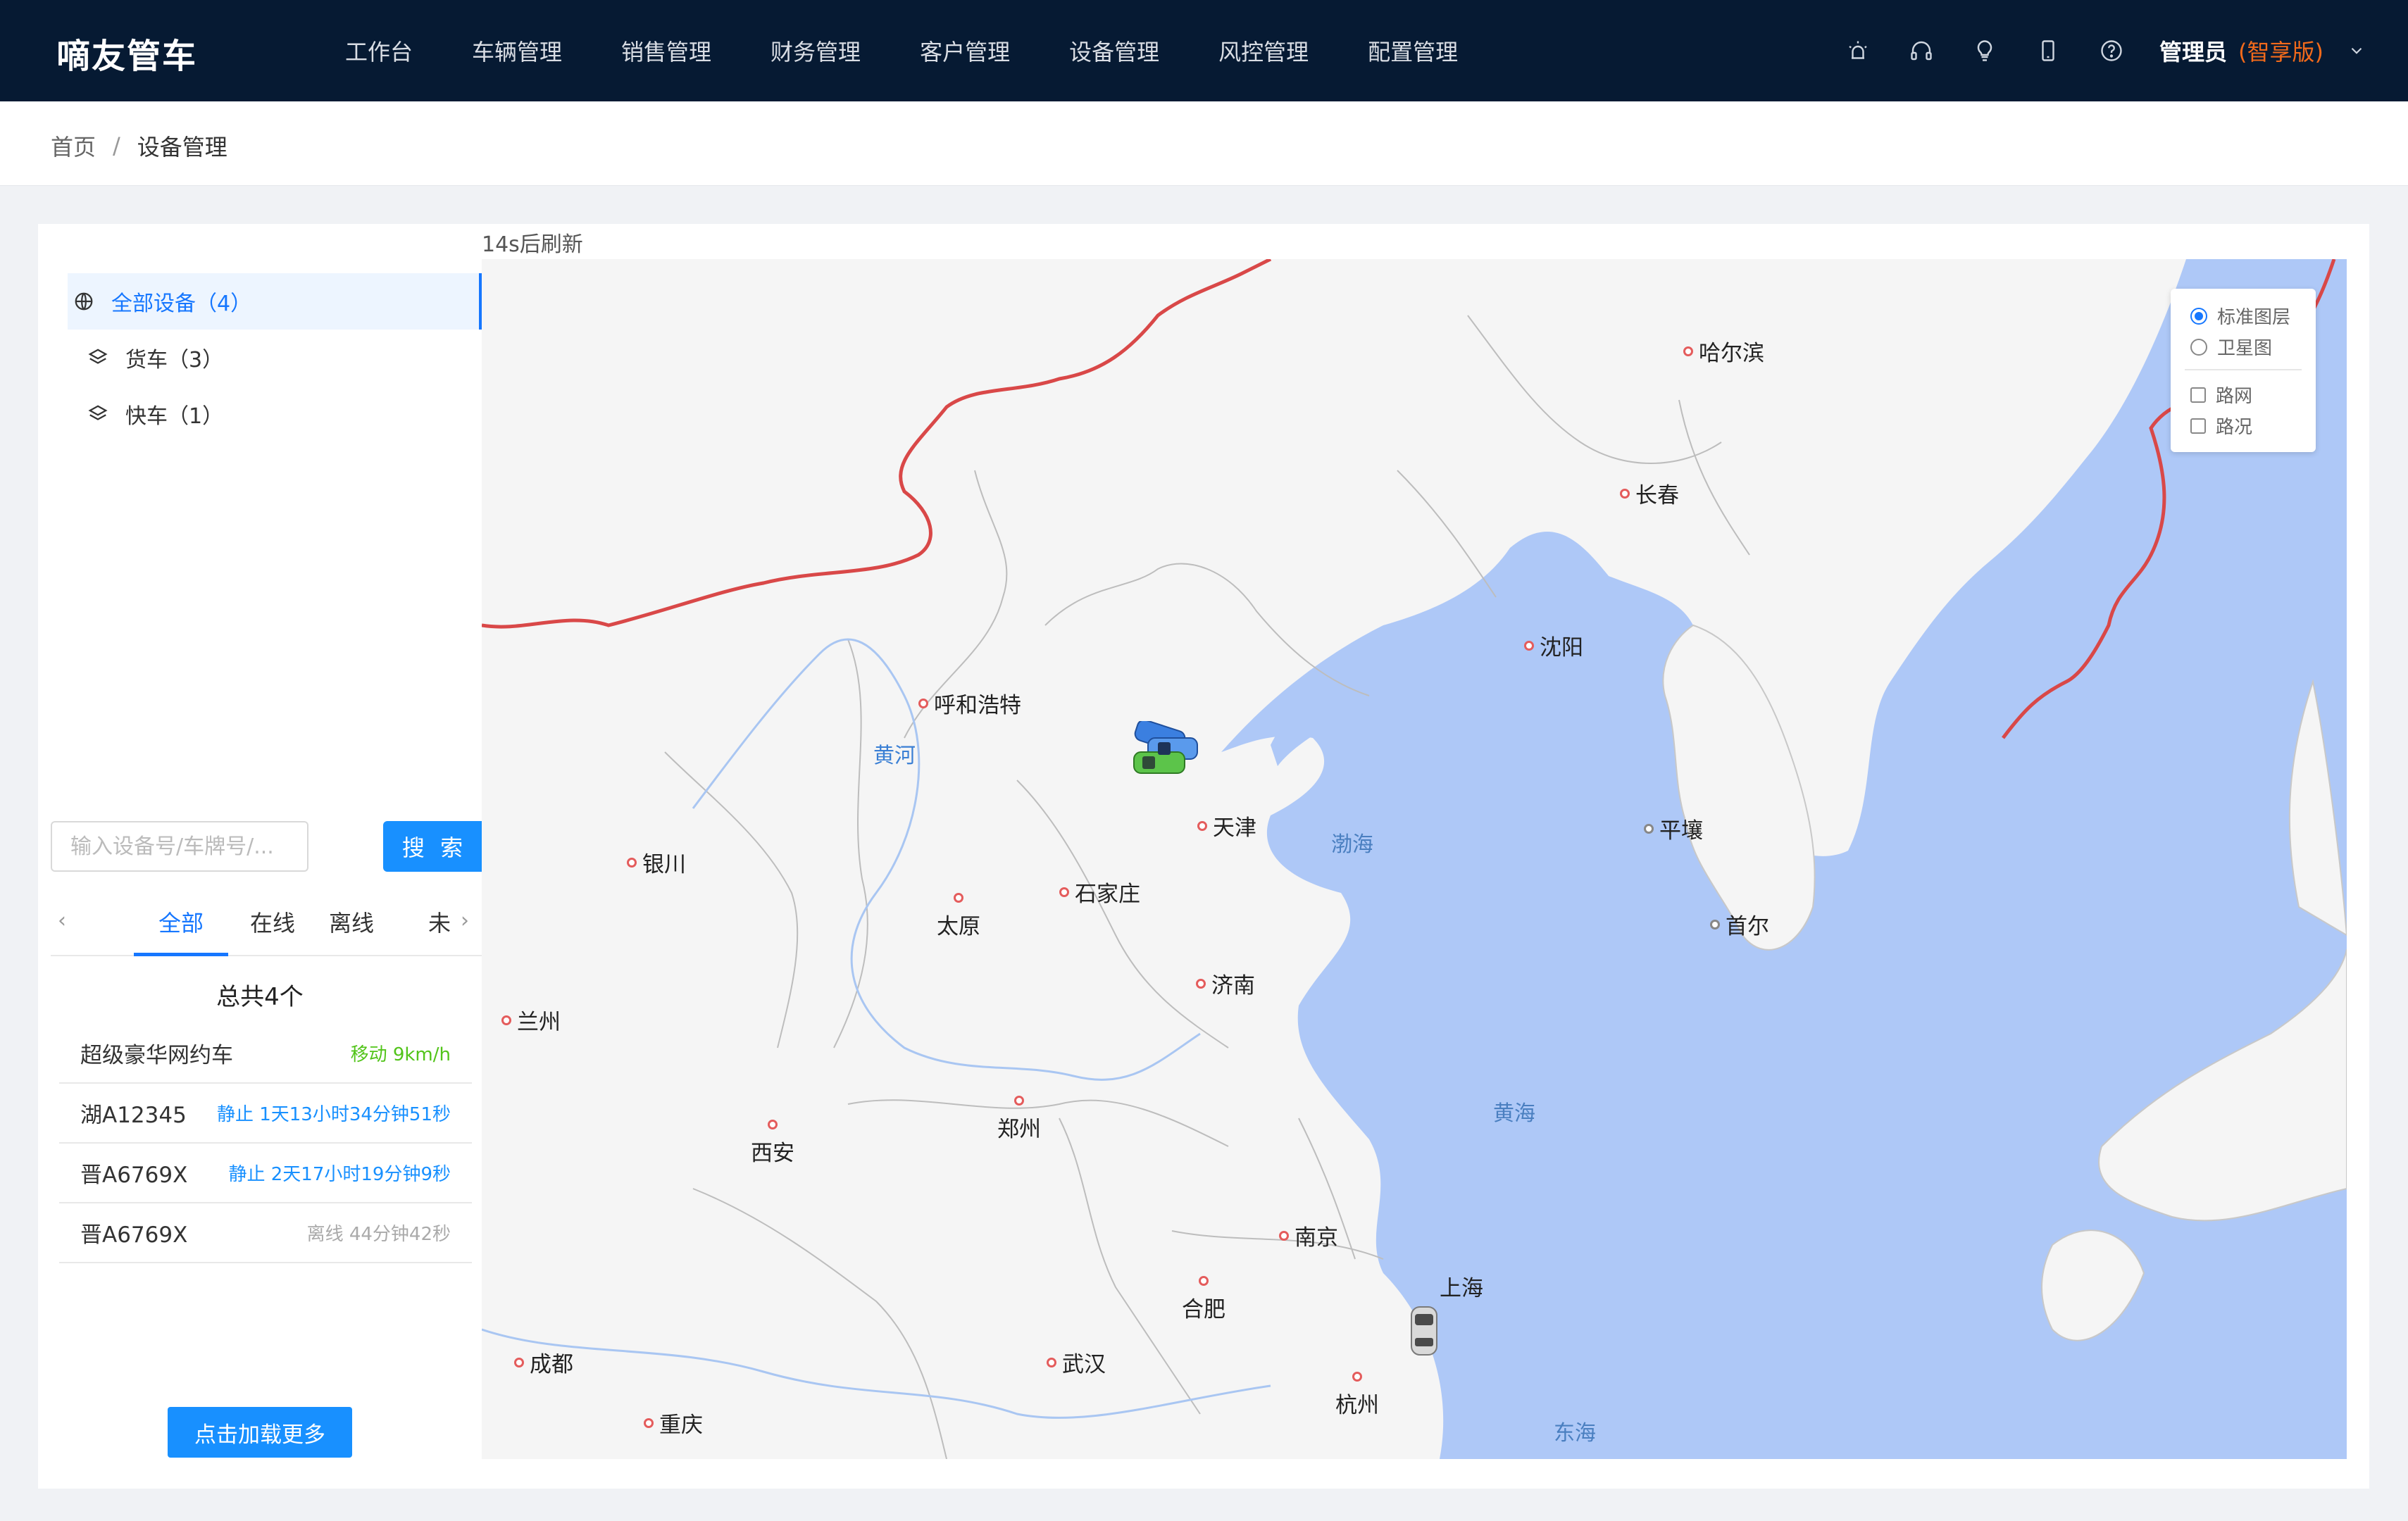 The width and height of the screenshot is (2408, 1521). What do you see at coordinates (1413, 51) in the screenshot?
I see `nav-item-config: 配置管理` at bounding box center [1413, 51].